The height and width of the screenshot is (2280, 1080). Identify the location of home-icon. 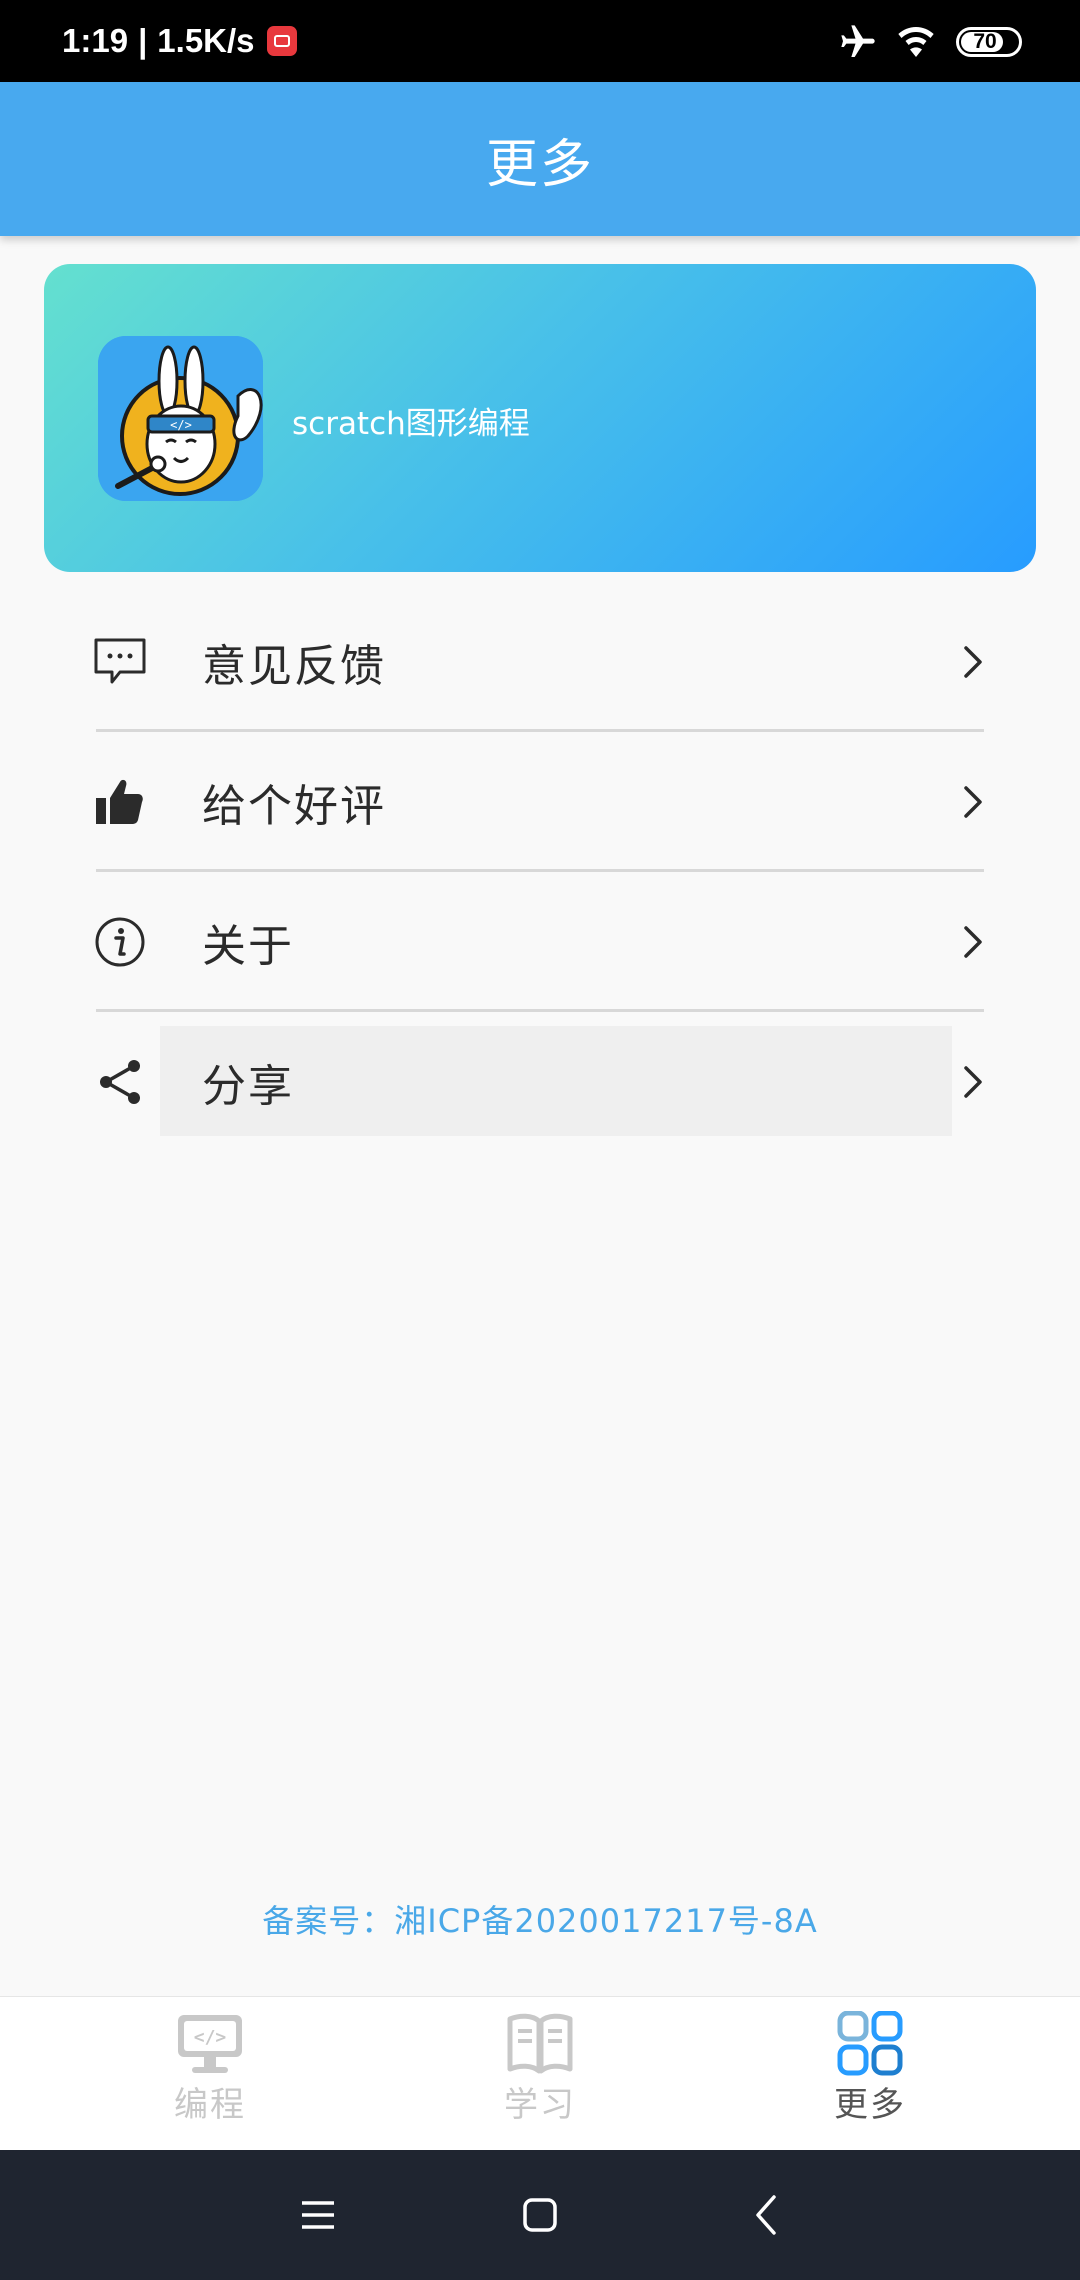
(540, 2215).